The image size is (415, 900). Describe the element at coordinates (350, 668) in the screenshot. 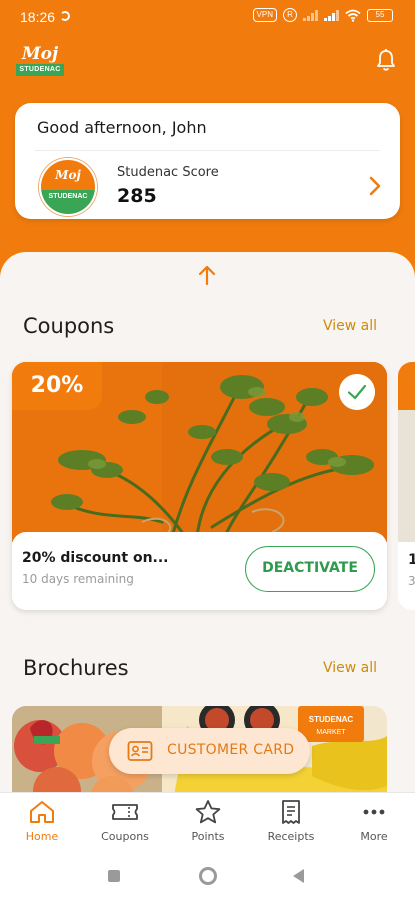

I see `brochures-view-all-link: View all` at that location.